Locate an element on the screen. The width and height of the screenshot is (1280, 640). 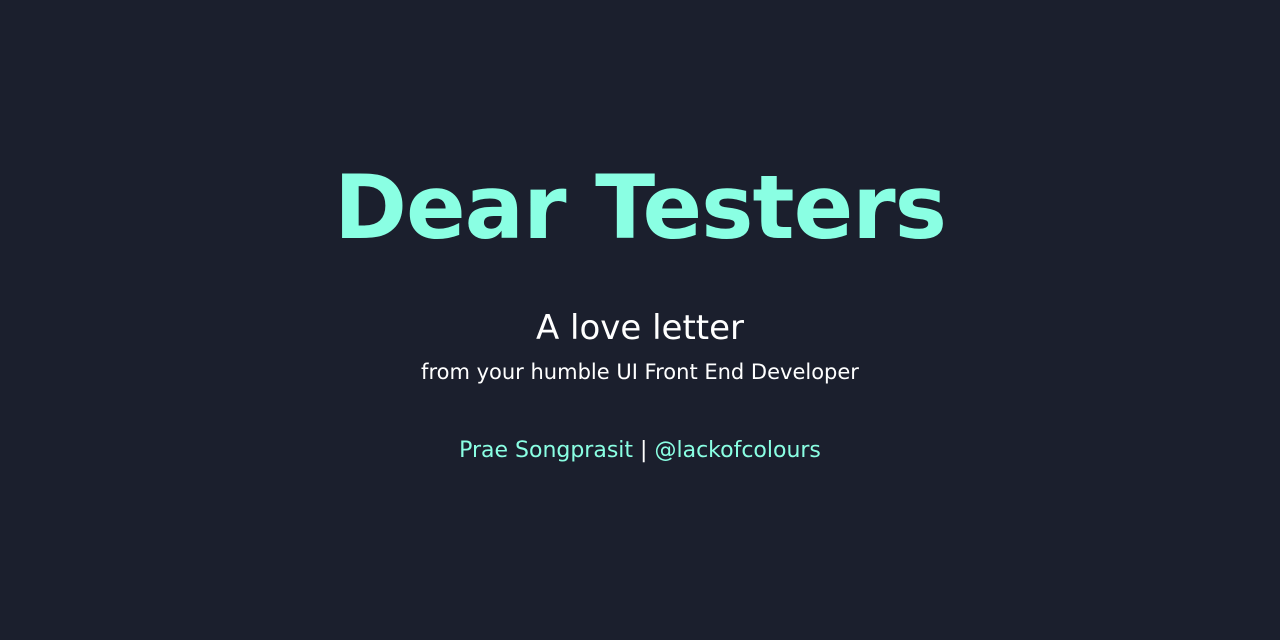
slide-title: Dear Testers is located at coordinates (640, 207).